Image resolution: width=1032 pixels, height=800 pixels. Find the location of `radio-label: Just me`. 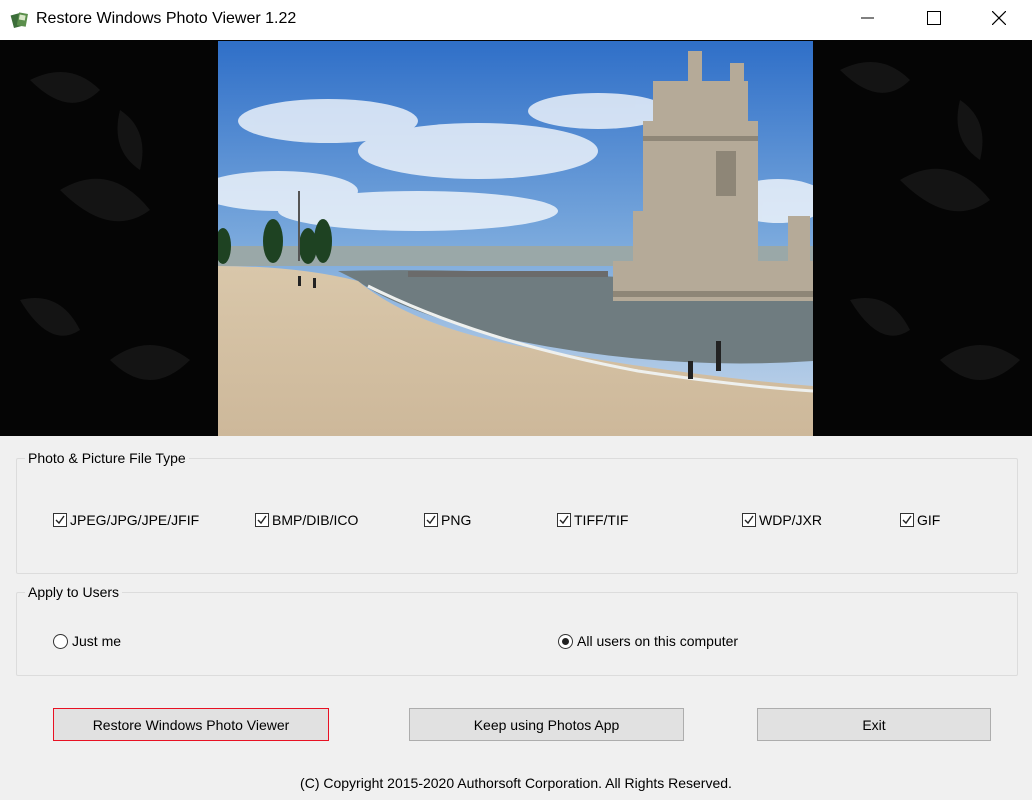

radio-label: Just me is located at coordinates (97, 641).